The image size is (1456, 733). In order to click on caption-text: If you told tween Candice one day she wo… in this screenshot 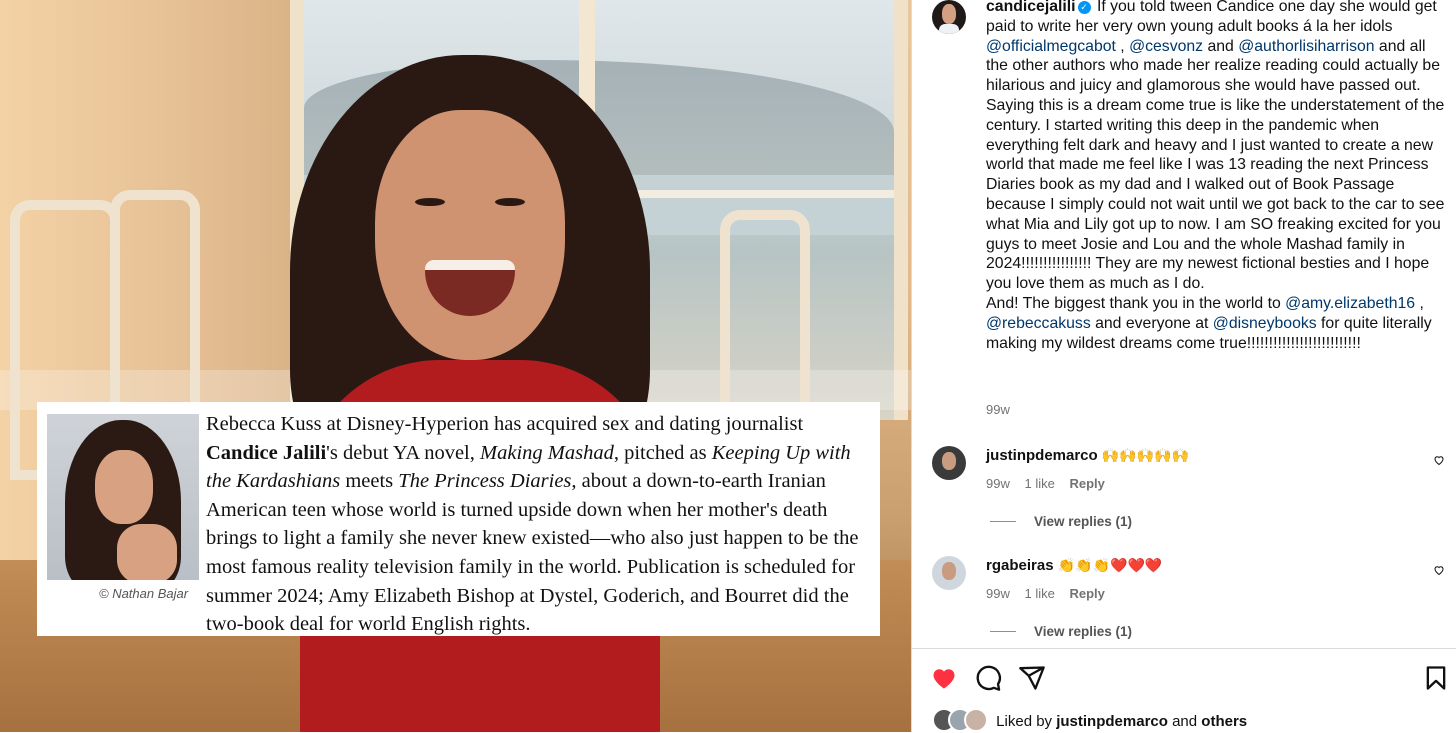, I will do `click(1215, 146)`.